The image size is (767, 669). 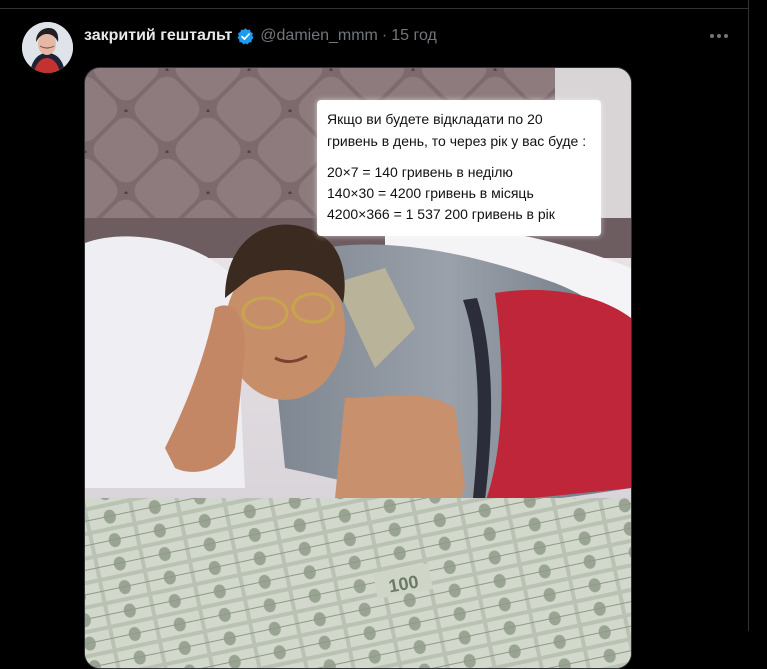 What do you see at coordinates (319, 36) in the screenshot?
I see `handle: @damien_mmm` at bounding box center [319, 36].